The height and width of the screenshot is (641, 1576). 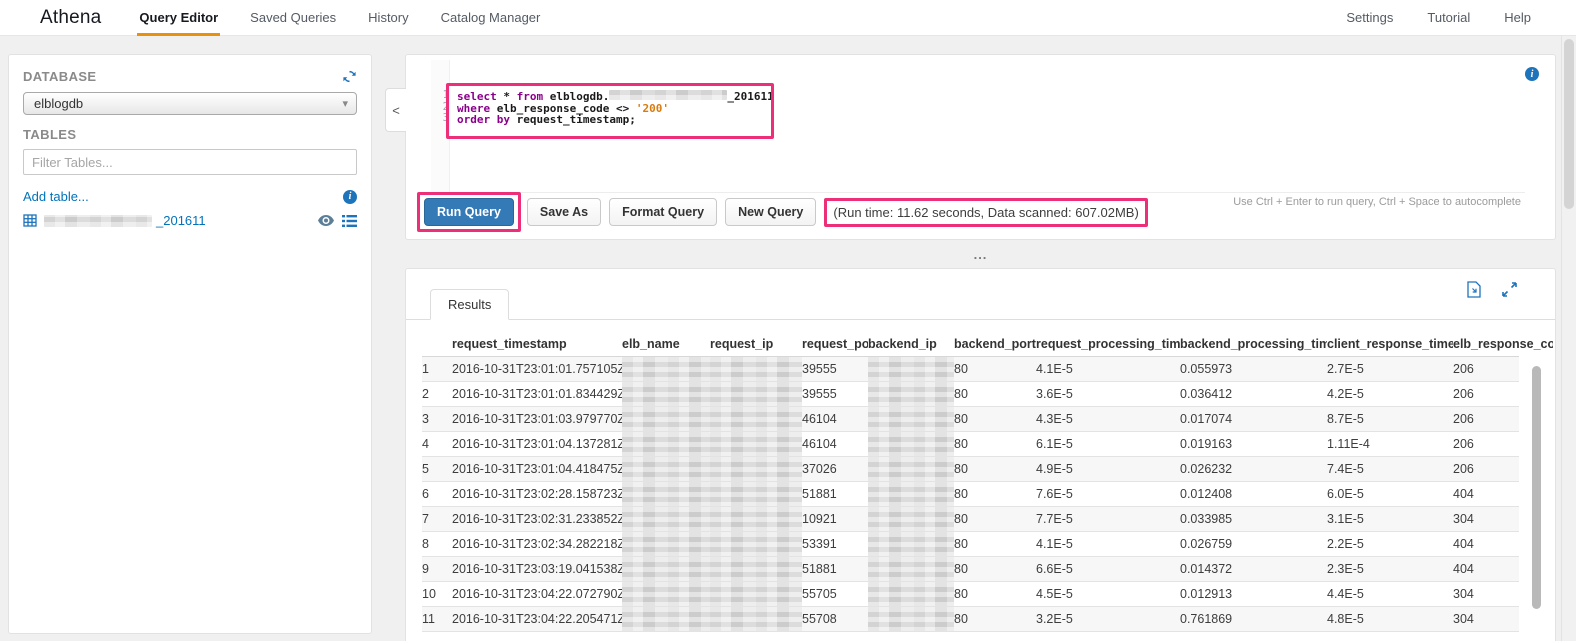 What do you see at coordinates (1206, 444) in the screenshot?
I see `cell-backend_processing_time: 0.019163` at bounding box center [1206, 444].